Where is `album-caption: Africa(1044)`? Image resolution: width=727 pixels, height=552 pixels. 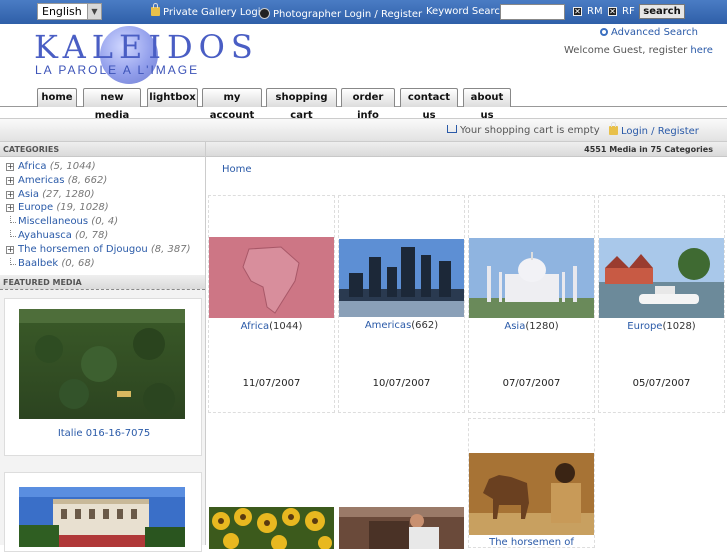
album-caption: Africa(1044) is located at coordinates (271, 326).